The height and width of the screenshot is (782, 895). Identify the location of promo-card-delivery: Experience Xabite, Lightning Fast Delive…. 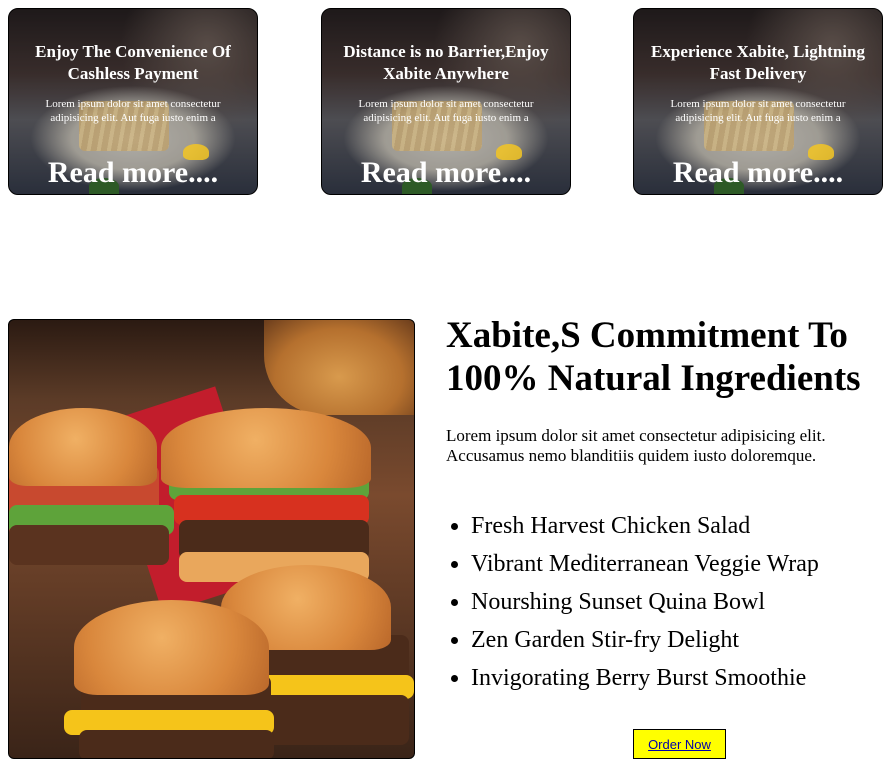
(758, 101).